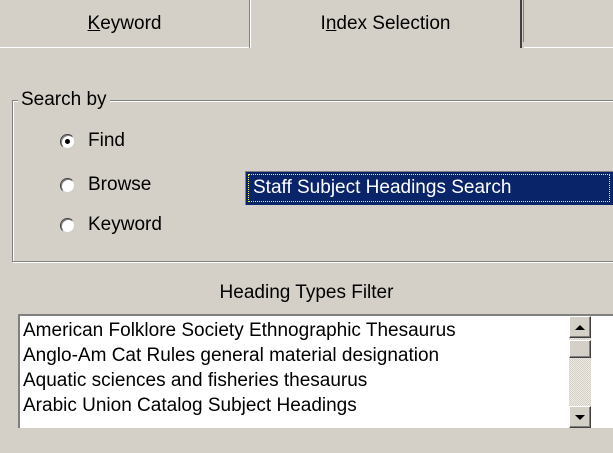 The width and height of the screenshot is (613, 453). I want to click on arrow-up-icon, so click(580, 327).